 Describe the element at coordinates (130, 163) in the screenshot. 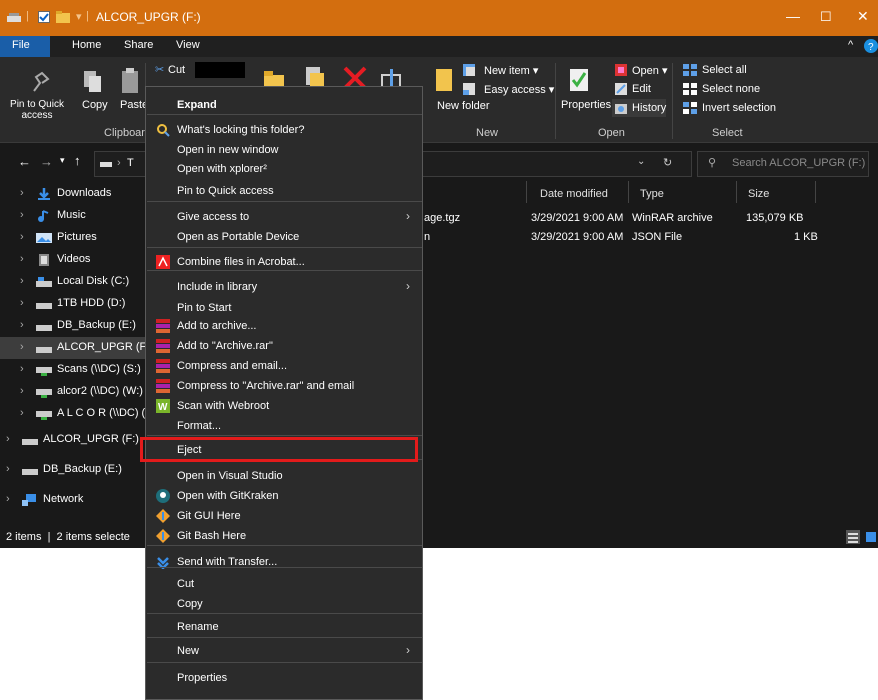

I see `breadcrumb: T` at that location.